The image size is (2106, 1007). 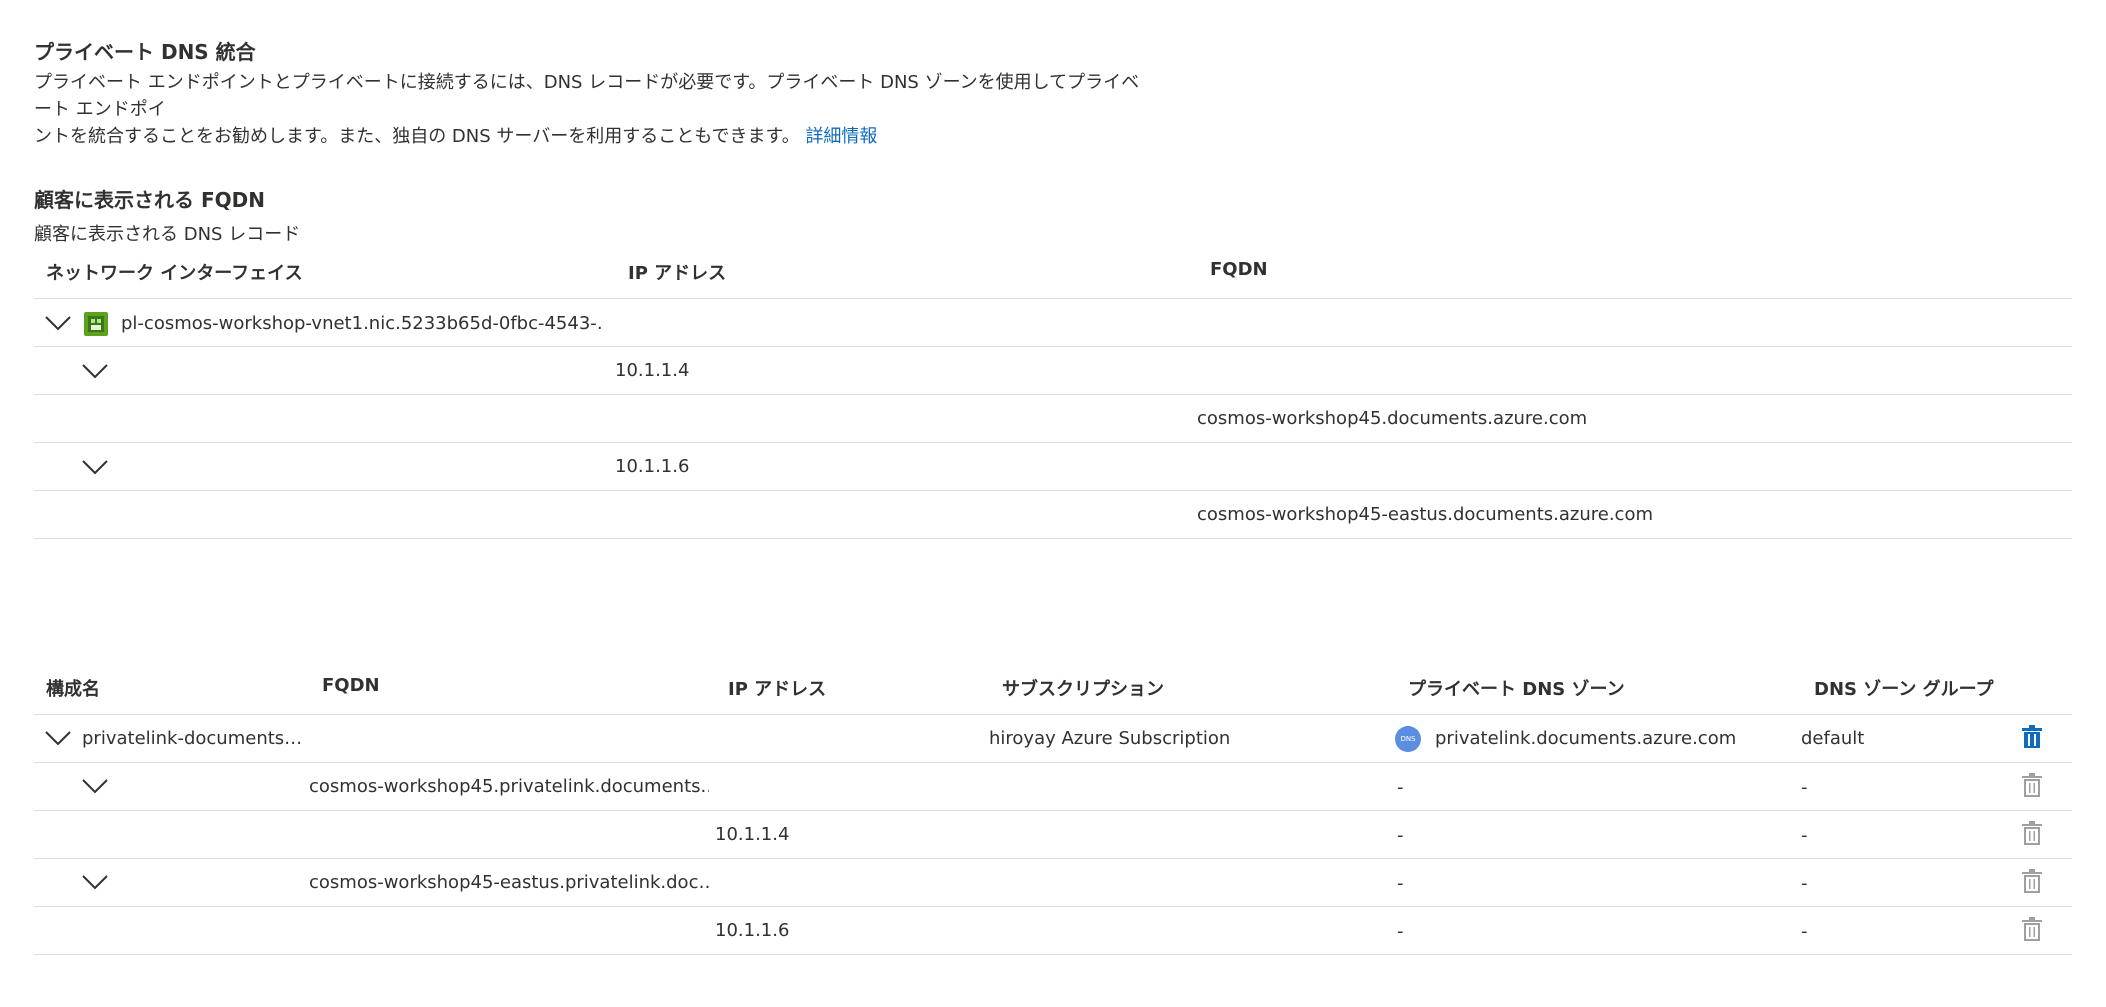 I want to click on learn-more-link: 詳細情報, so click(x=841, y=136).